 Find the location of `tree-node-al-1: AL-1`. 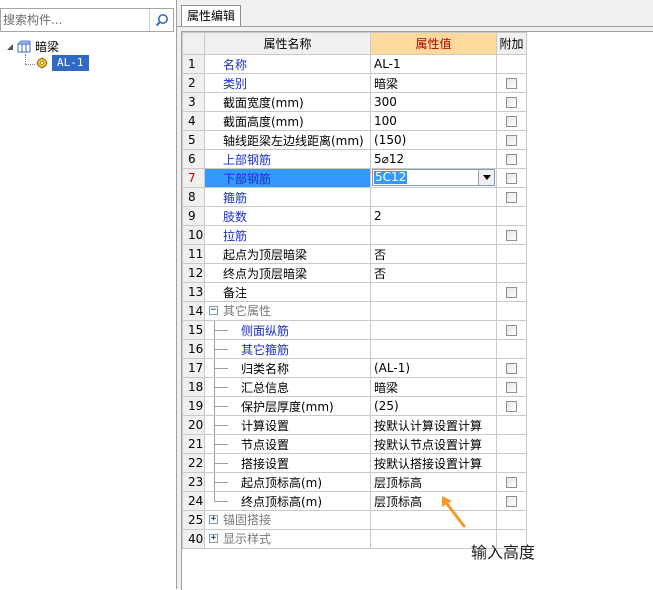

tree-node-al-1: AL-1 is located at coordinates (70, 63).